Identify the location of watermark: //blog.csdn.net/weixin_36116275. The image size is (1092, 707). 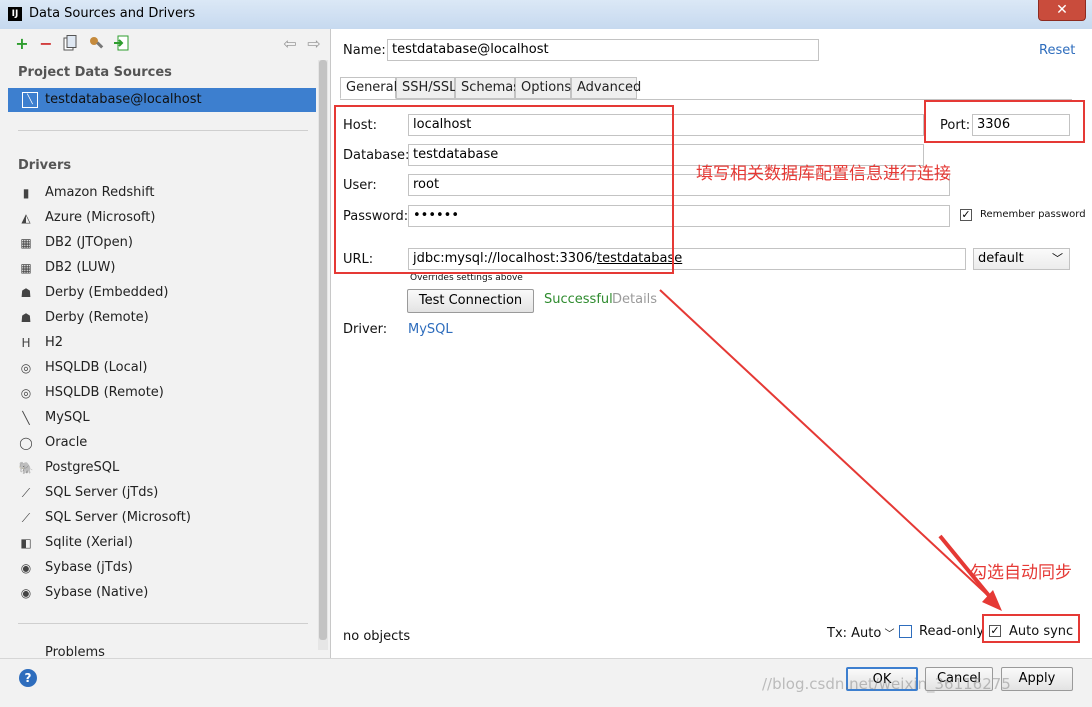
(886, 684).